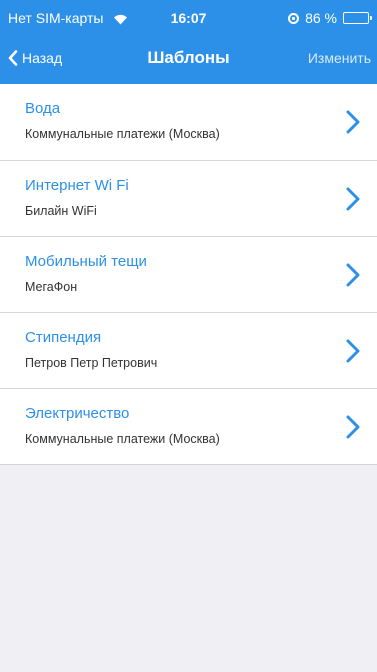 The width and height of the screenshot is (377, 672). What do you see at coordinates (188, 350) in the screenshot?
I see `template-item-scholarship: Стипендия Петров Петр Петрович` at bounding box center [188, 350].